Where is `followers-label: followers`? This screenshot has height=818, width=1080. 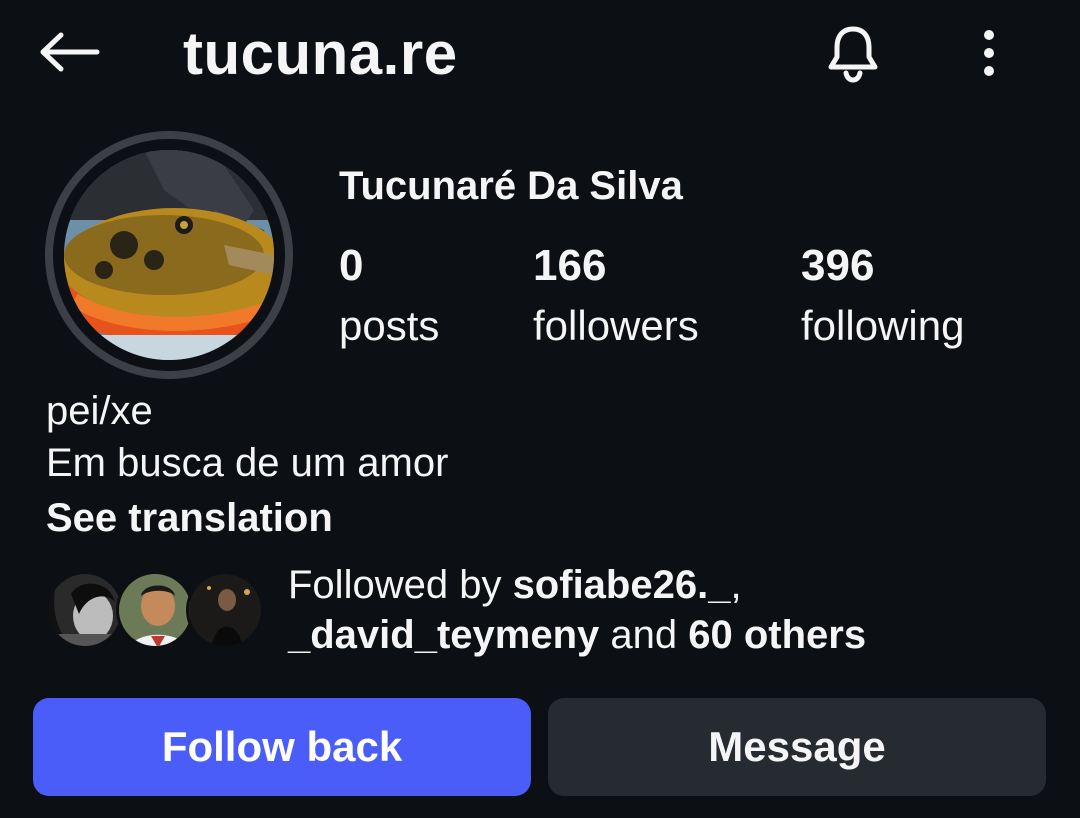 followers-label: followers is located at coordinates (616, 325).